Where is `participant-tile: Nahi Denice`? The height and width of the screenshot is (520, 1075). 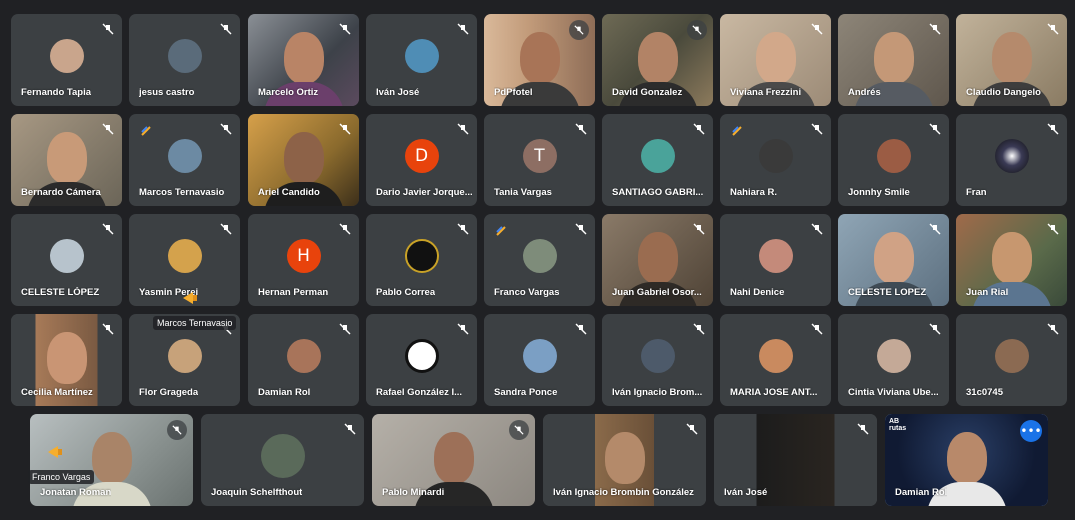
participant-tile: Nahi Denice is located at coordinates (775, 260).